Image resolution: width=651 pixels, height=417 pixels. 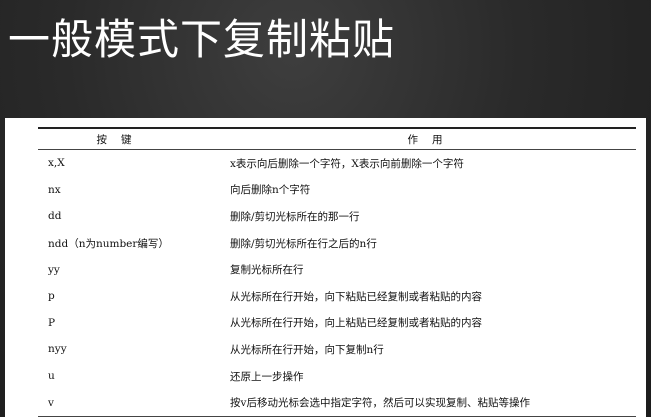 What do you see at coordinates (356, 323) in the screenshot?
I see `action-cell: 从光标所在行开始，向上粘贴已经复制或者粘贴的内容` at bounding box center [356, 323].